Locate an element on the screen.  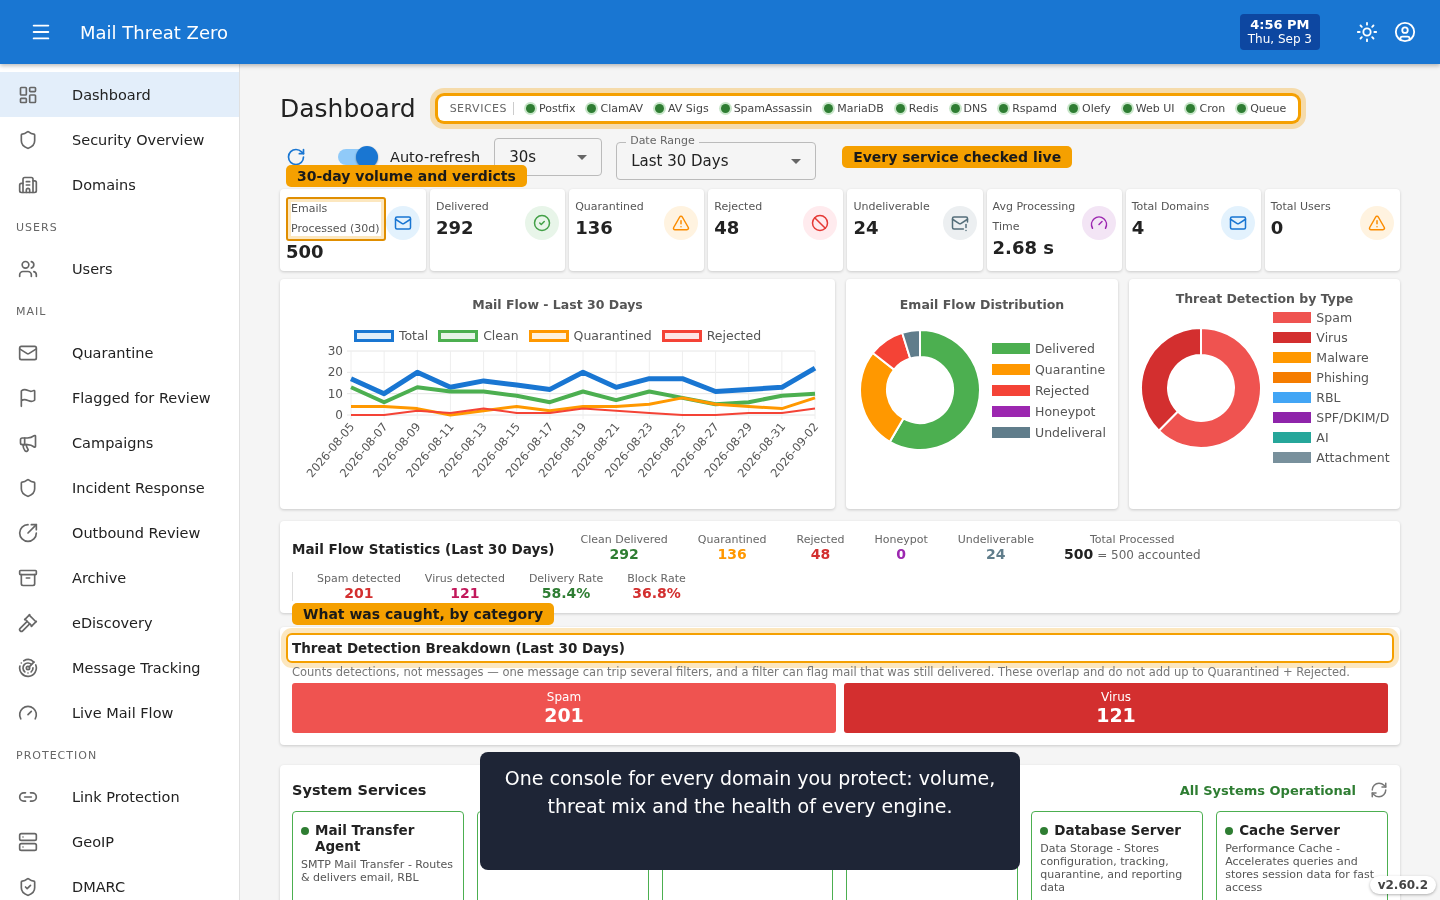
sidebar-item: eDiscovery is located at coordinates (119, 622).